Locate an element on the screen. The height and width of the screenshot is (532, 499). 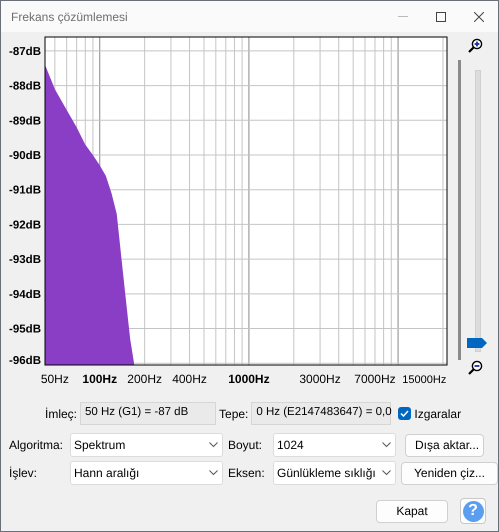
y-axis-label: -92dB is located at coordinates (25, 225).